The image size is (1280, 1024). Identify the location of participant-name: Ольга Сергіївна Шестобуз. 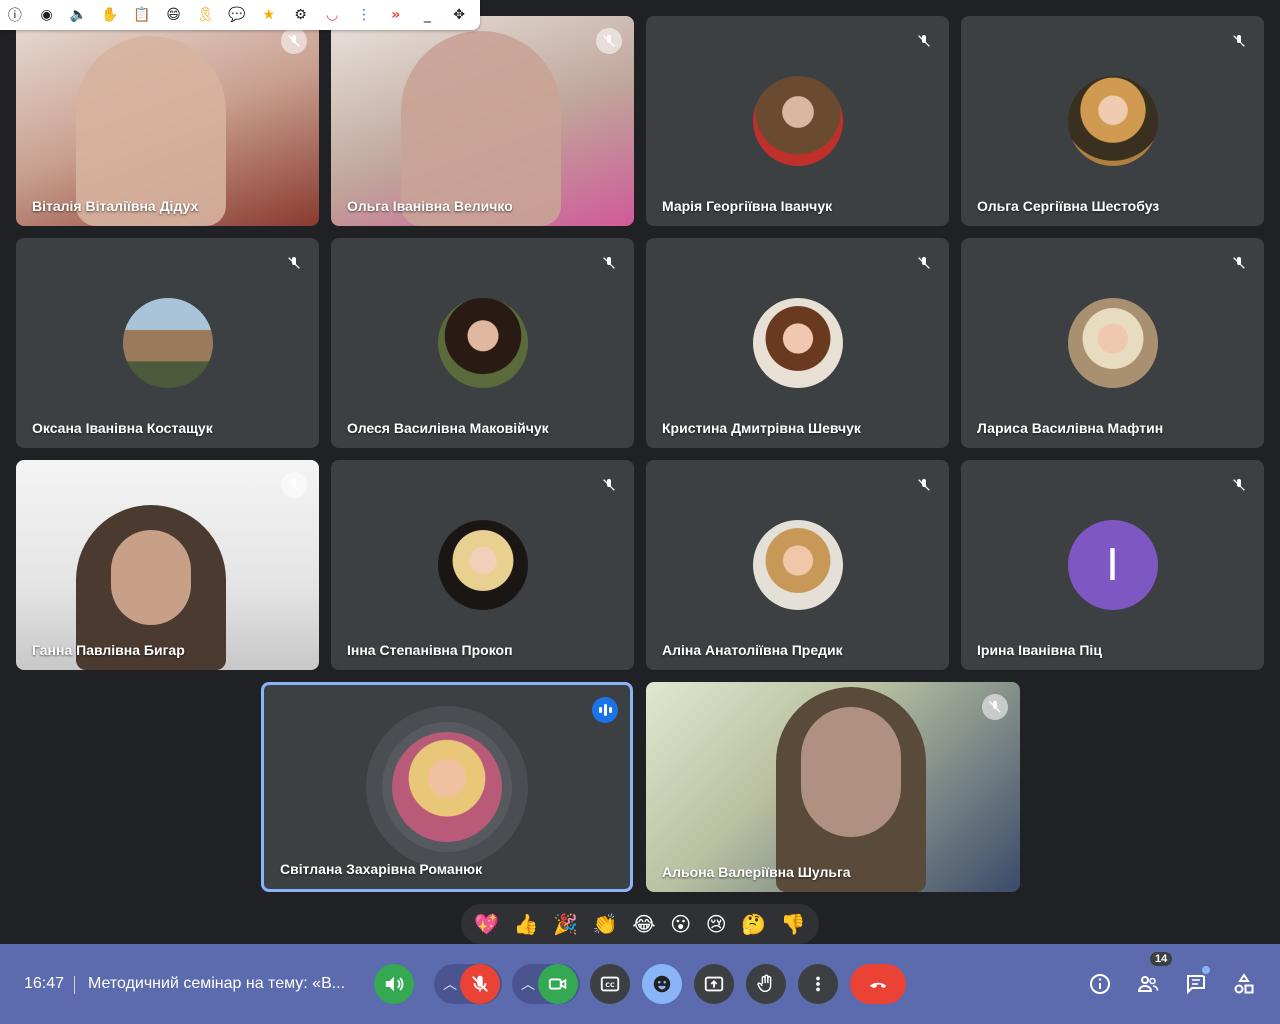
(1068, 206).